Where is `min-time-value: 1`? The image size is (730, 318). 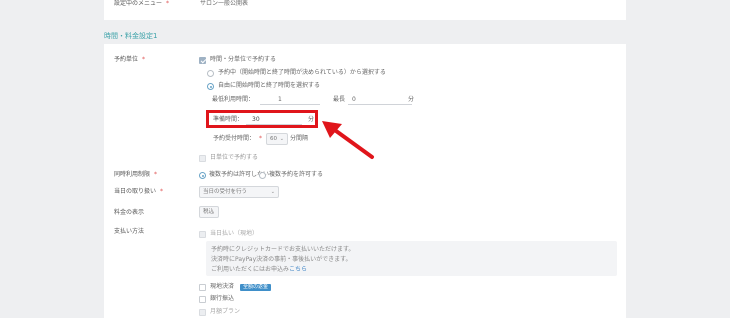
min-time-value: 1 is located at coordinates (280, 99).